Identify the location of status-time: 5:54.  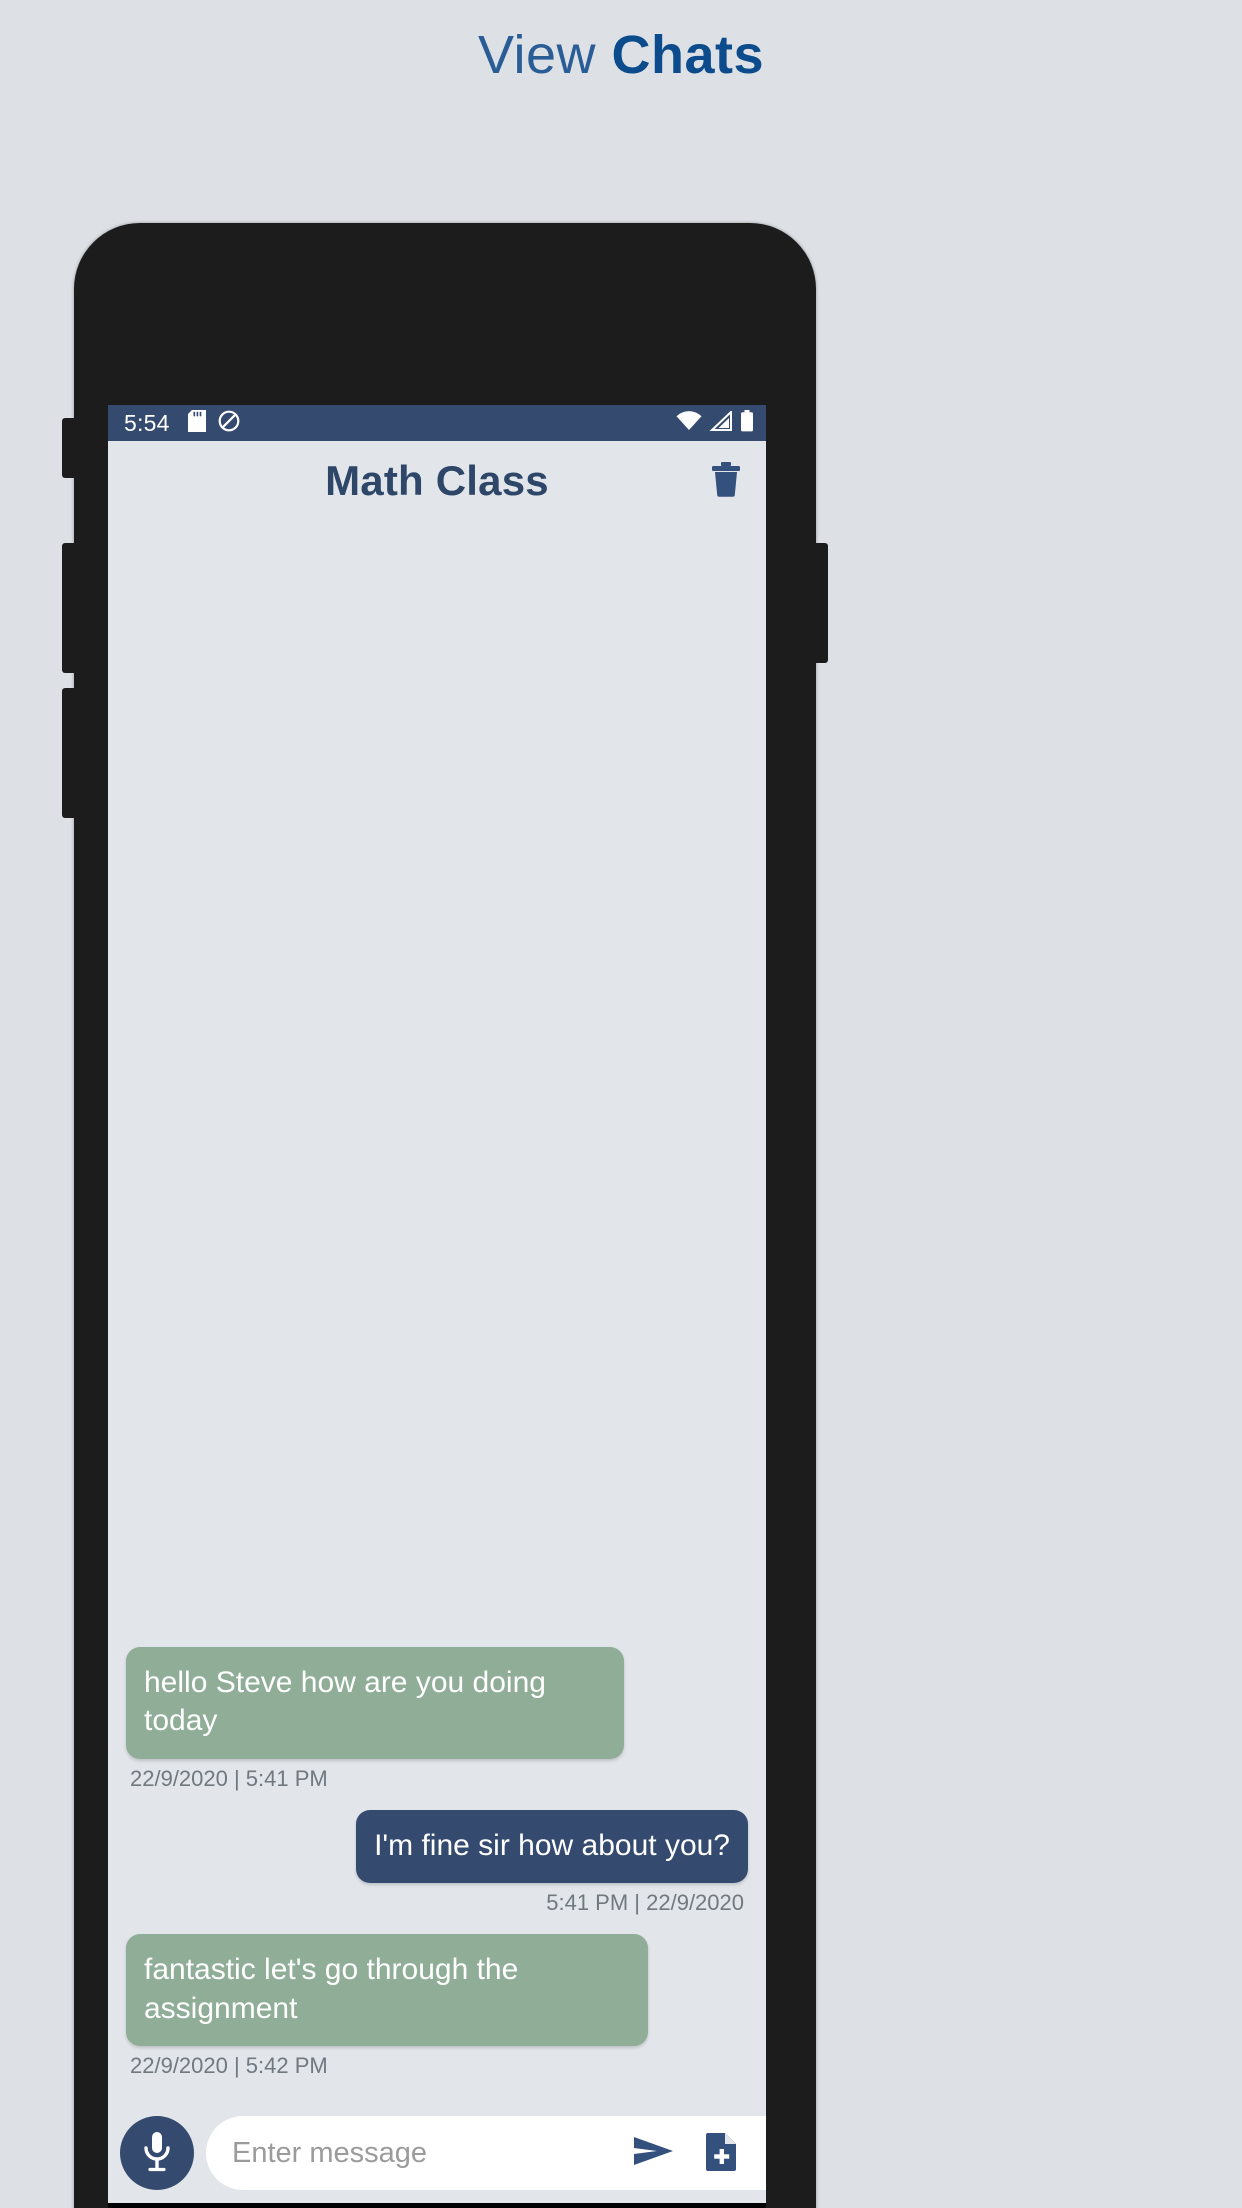
(147, 422).